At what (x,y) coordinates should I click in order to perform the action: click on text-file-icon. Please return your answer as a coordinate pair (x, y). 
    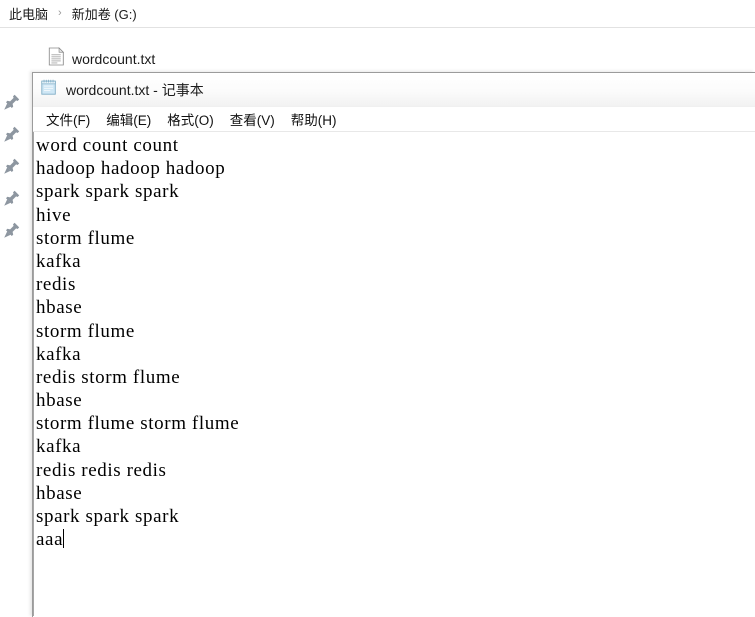
    Looking at the image, I should click on (56, 59).